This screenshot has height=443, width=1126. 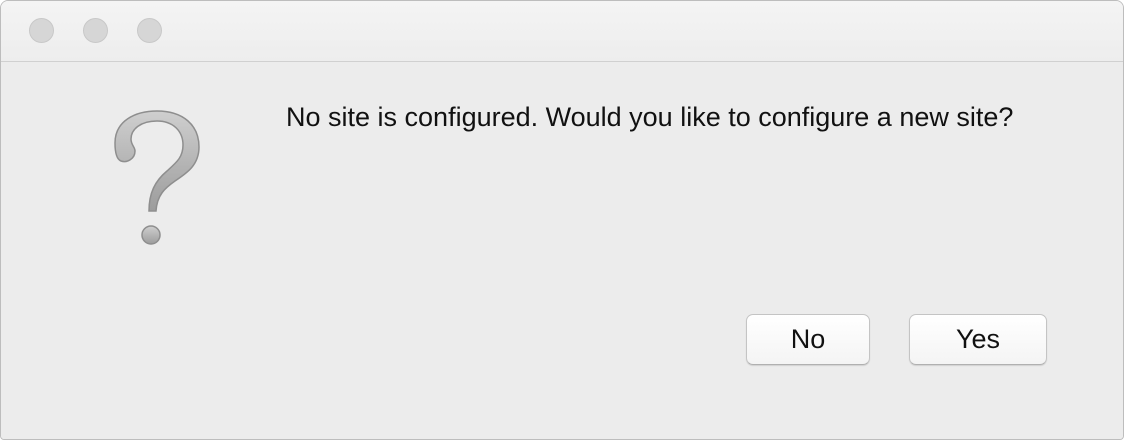 What do you see at coordinates (149, 30) in the screenshot?
I see `zoom-icon` at bounding box center [149, 30].